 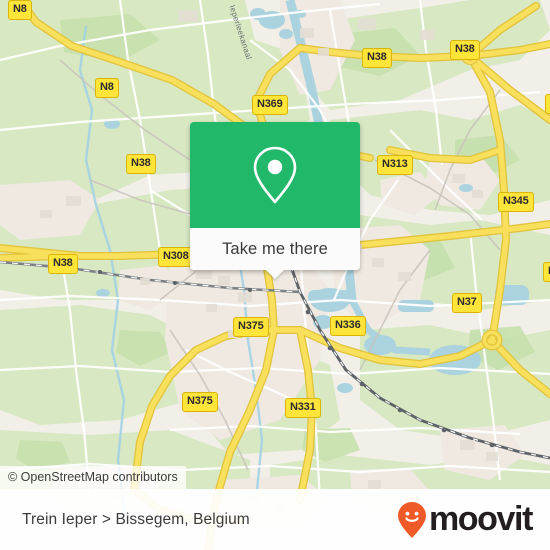 What do you see at coordinates (20, 10) in the screenshot?
I see `road-shield-n8-a: N8` at bounding box center [20, 10].